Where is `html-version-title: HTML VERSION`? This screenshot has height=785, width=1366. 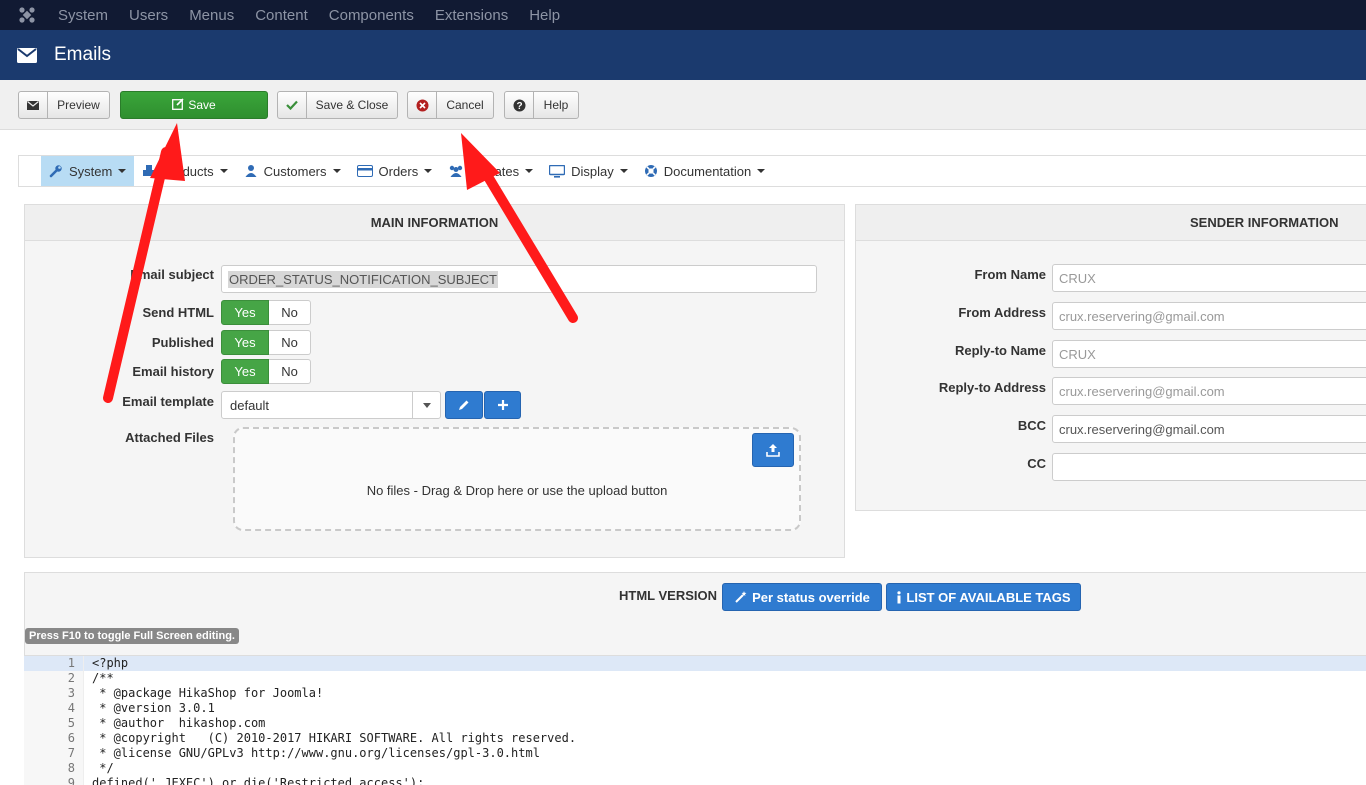 html-version-title: HTML VERSION is located at coordinates (668, 595).